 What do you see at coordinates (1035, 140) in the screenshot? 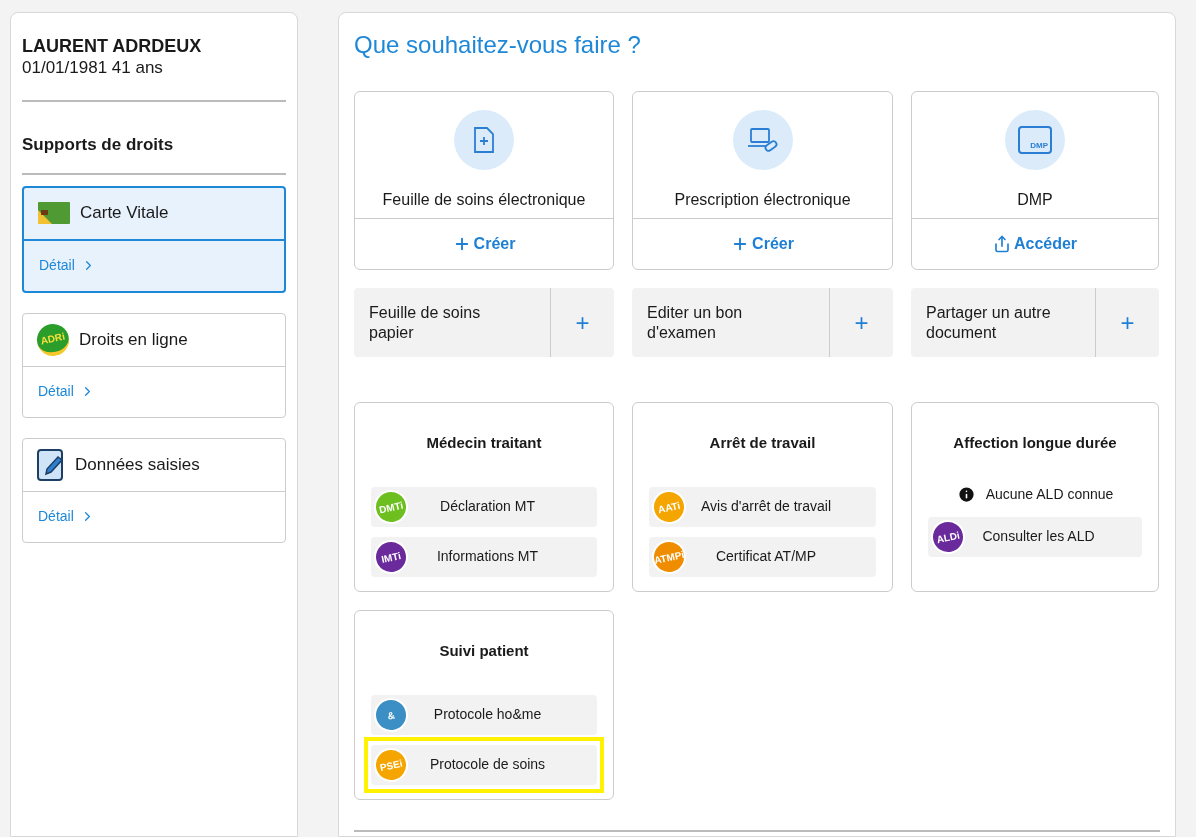
I see `folder-icon: DMP` at bounding box center [1035, 140].